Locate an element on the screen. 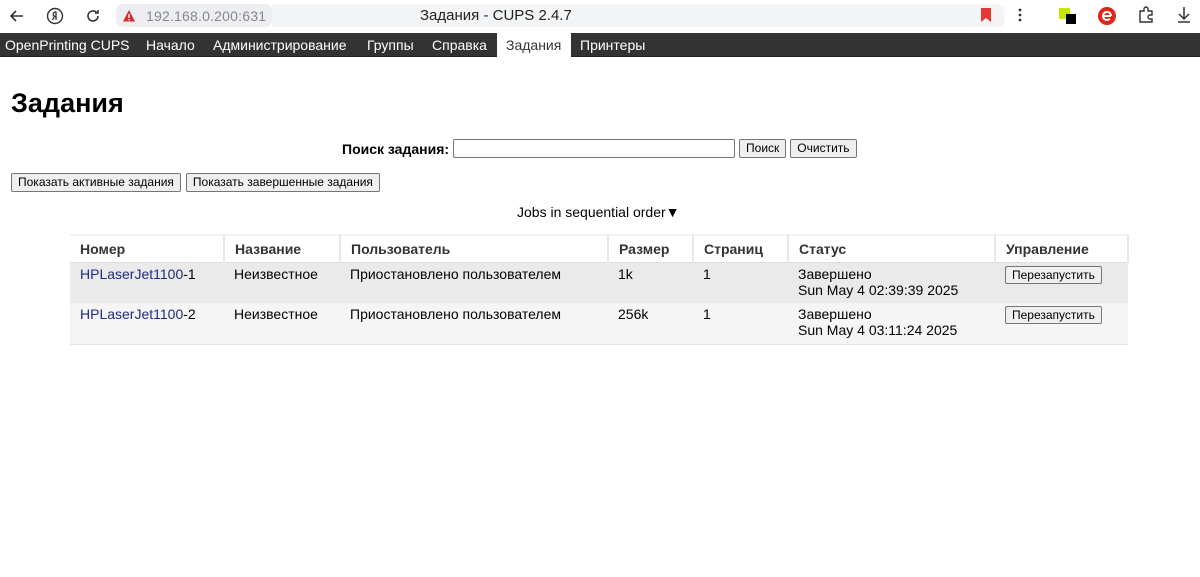 This screenshot has height=577, width=1200. bookmark-icon is located at coordinates (986, 15).